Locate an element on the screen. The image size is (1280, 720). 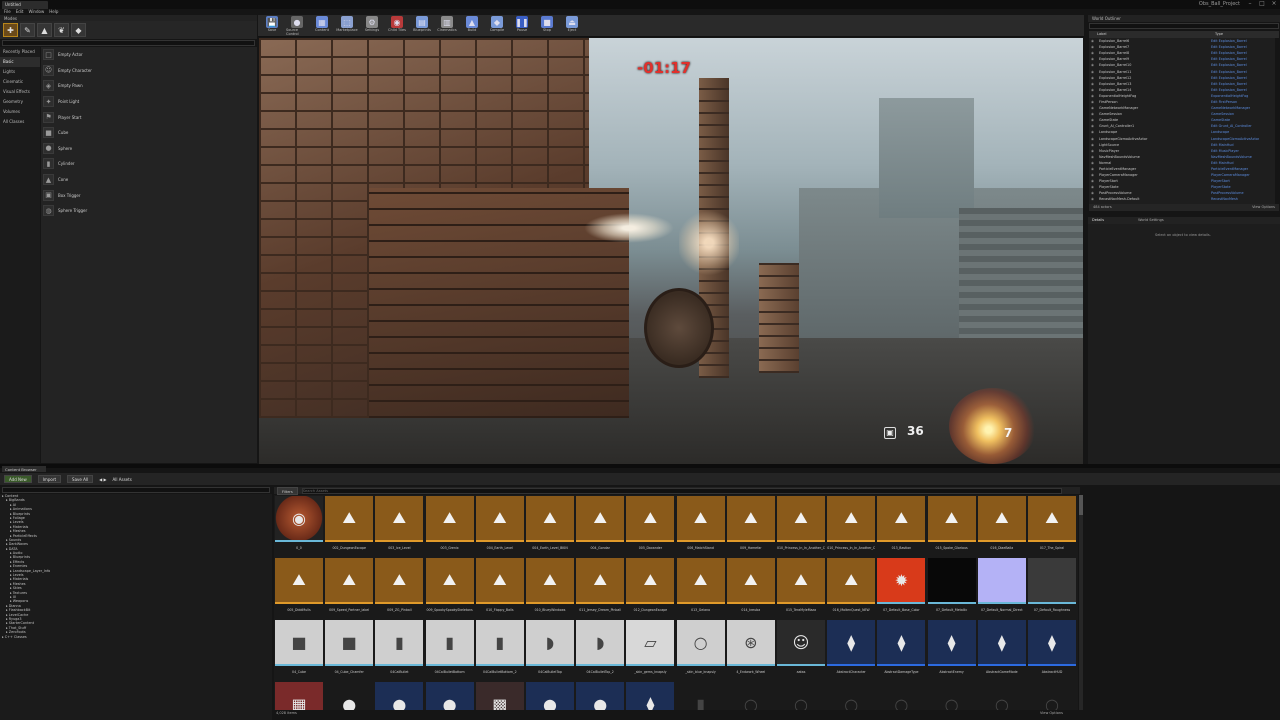
asset-tile: ■ 04_Cube is located at coordinates (299, 650).